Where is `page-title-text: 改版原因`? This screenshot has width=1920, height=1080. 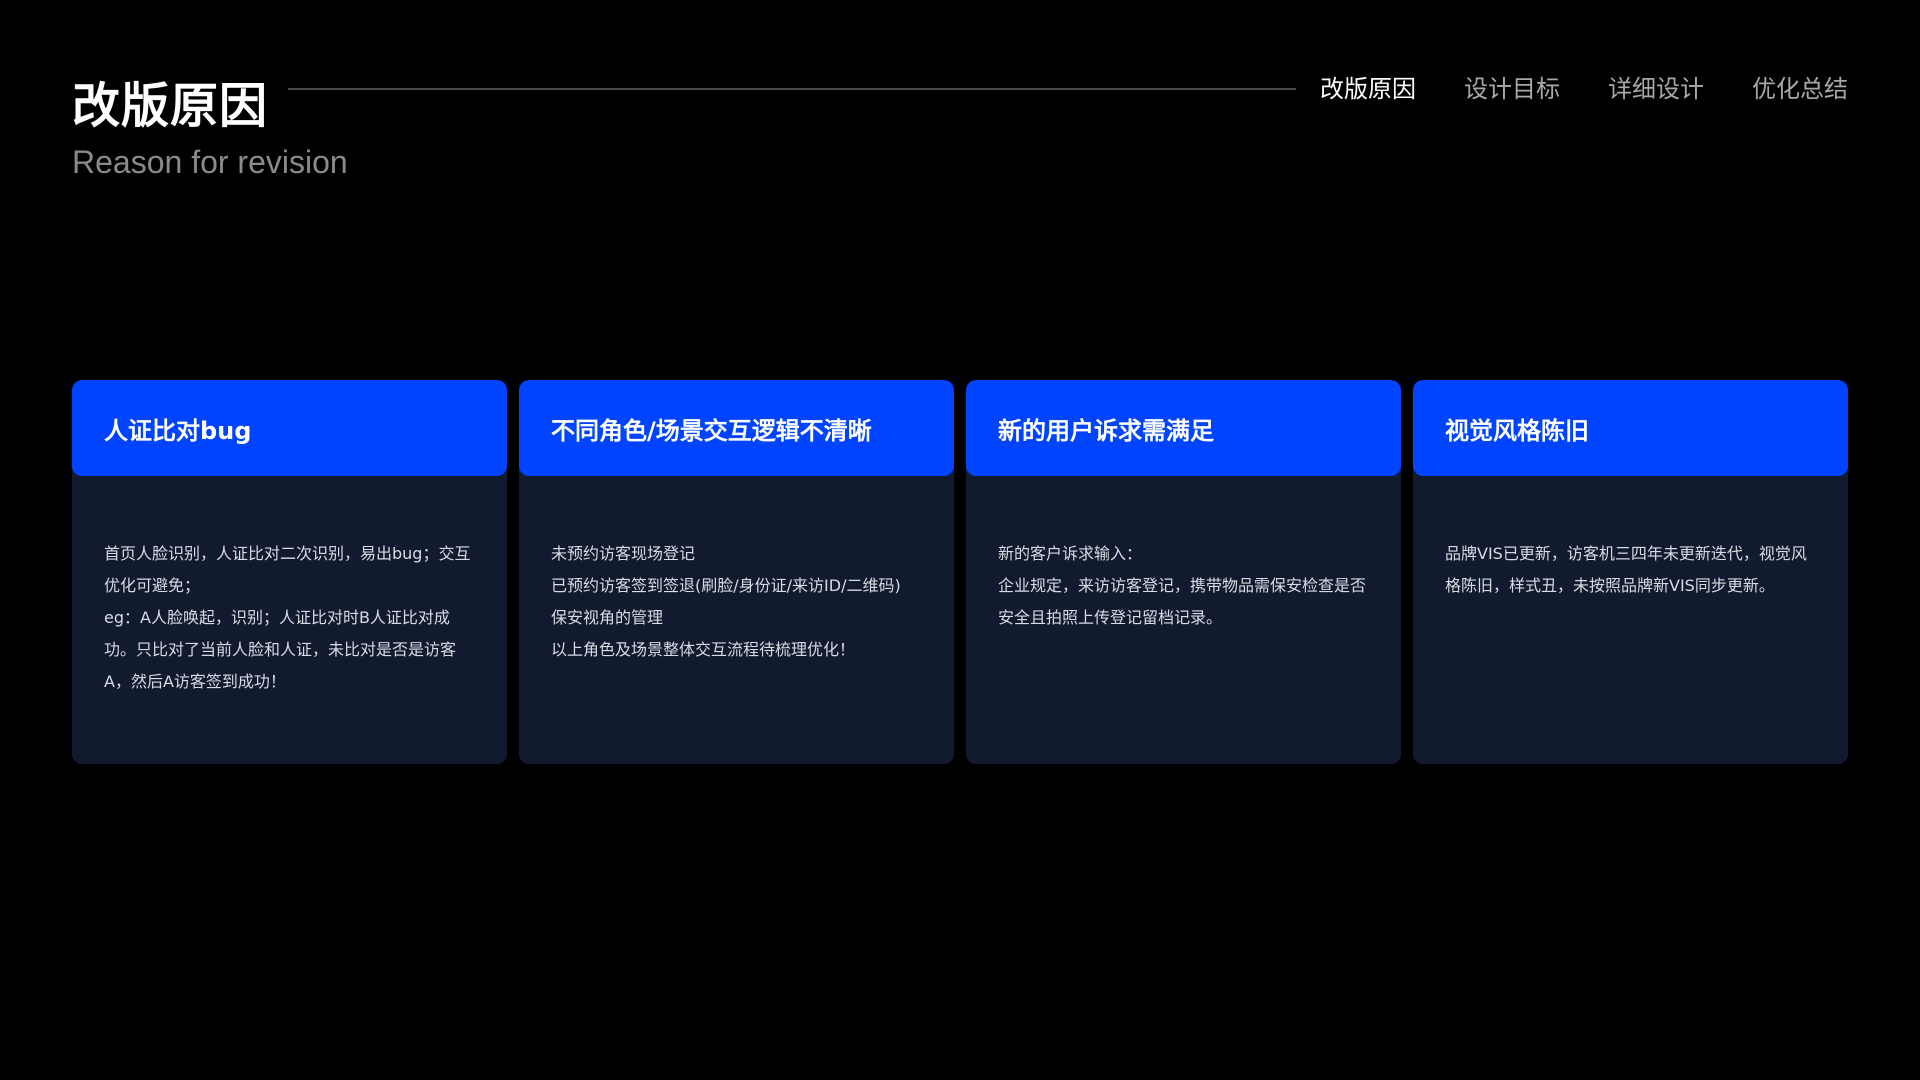
page-title-text: 改版原因 is located at coordinates (170, 106).